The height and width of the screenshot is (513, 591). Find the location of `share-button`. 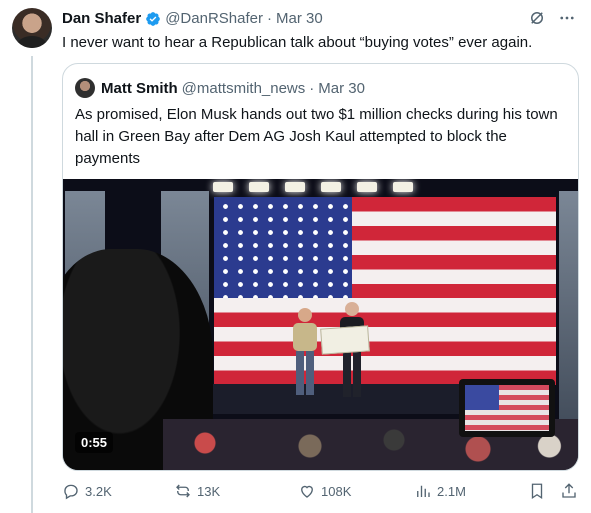

share-button is located at coordinates (569, 491).